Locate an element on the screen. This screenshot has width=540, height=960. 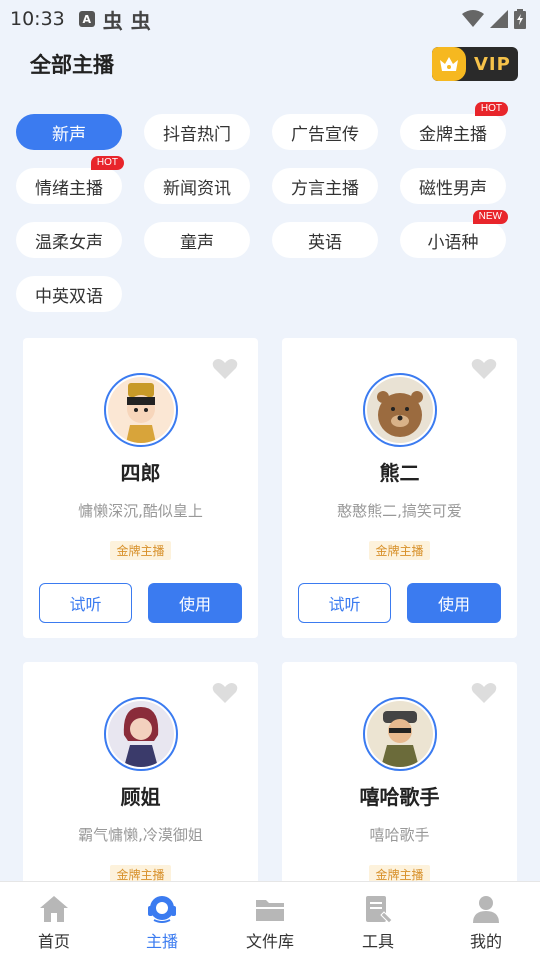
category-label: 中英双语 is located at coordinates (69, 296).